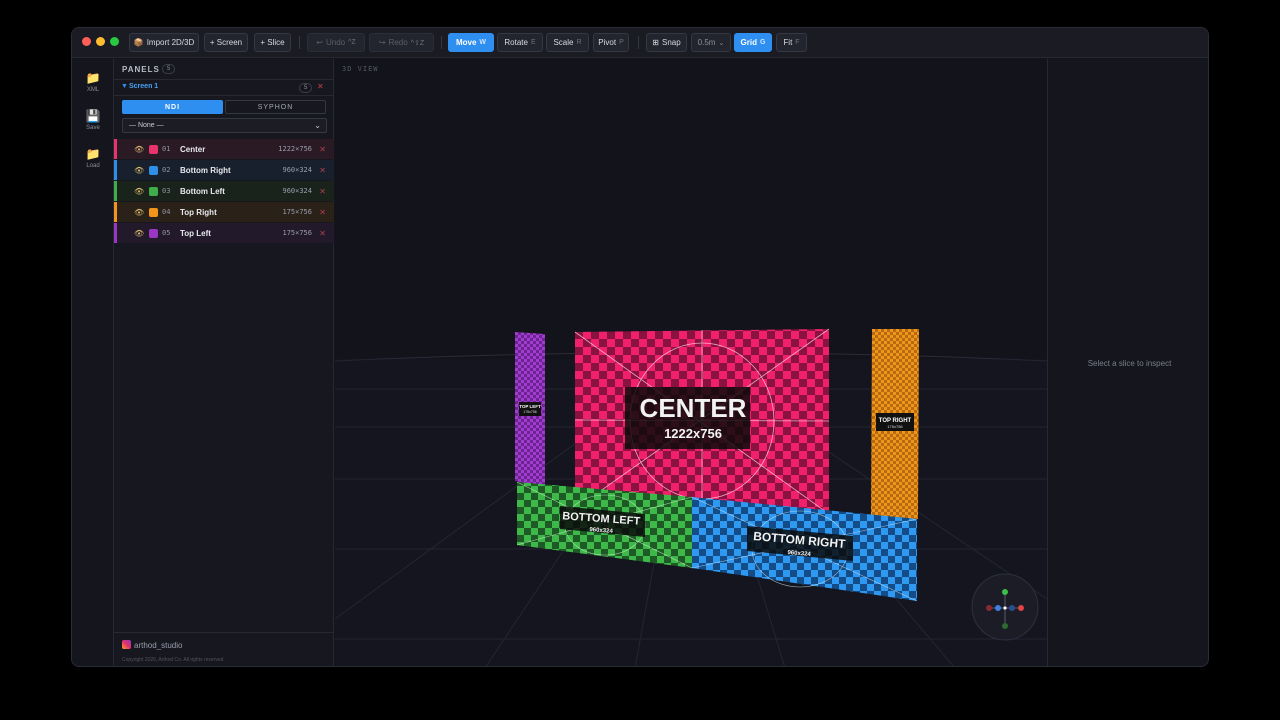  I want to click on screen-row: ▼ Screen 1 5 ✕, so click(224, 87).